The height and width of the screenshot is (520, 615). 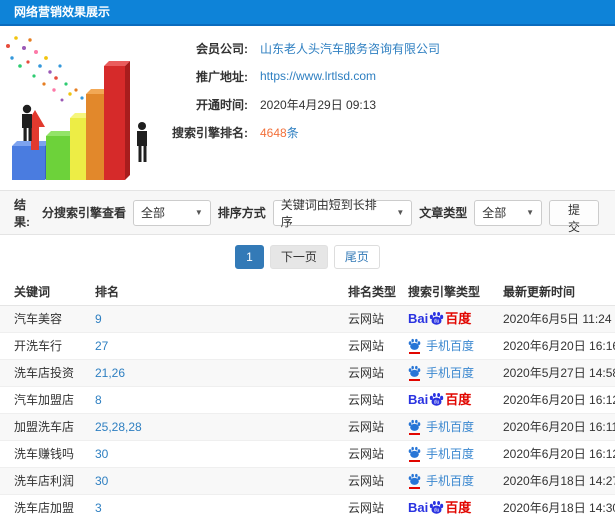 What do you see at coordinates (47, 373) in the screenshot?
I see `keyword-cell: 洗车店投资` at bounding box center [47, 373].